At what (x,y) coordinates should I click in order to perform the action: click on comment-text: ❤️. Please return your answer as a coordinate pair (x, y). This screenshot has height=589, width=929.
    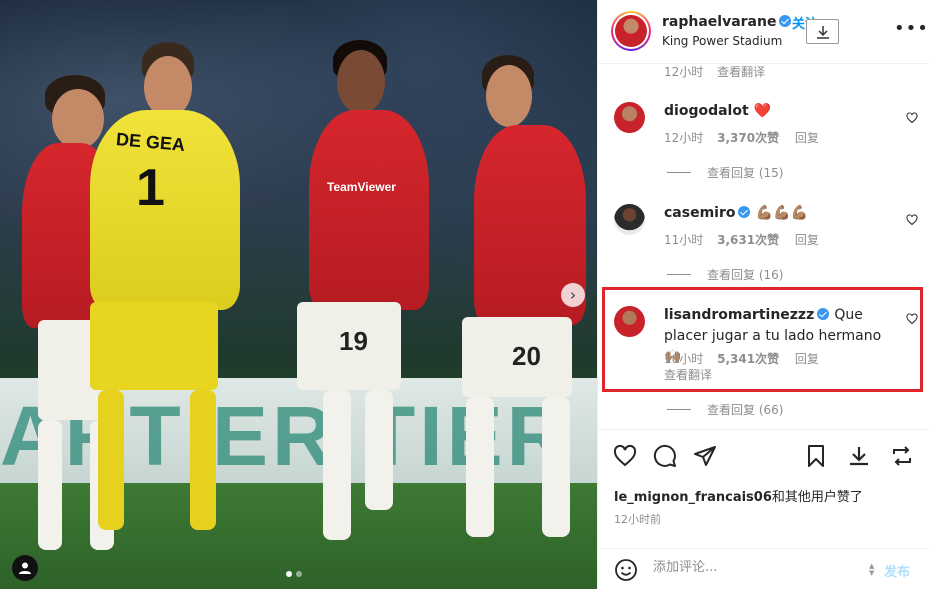
    Looking at the image, I should click on (762, 111).